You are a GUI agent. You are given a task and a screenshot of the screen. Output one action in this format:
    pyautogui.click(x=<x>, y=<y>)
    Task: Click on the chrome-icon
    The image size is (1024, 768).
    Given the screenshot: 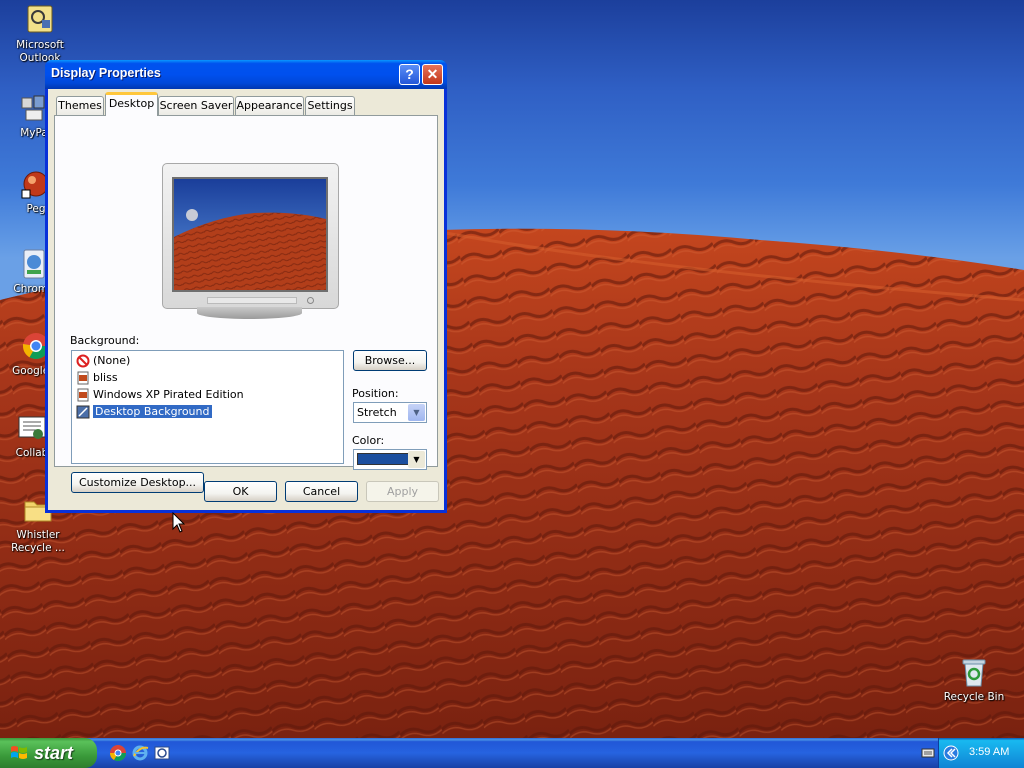 What is the action you would take?
    pyautogui.click(x=118, y=753)
    